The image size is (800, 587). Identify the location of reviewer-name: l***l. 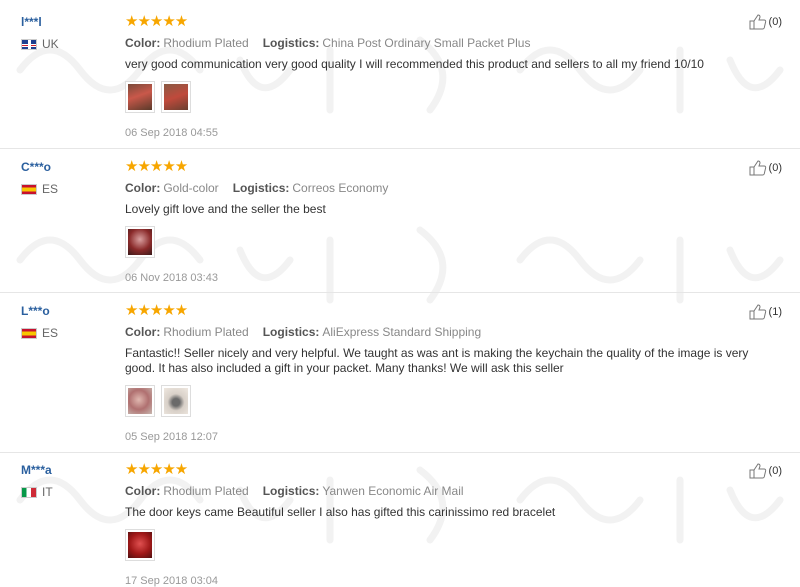
(31, 22).